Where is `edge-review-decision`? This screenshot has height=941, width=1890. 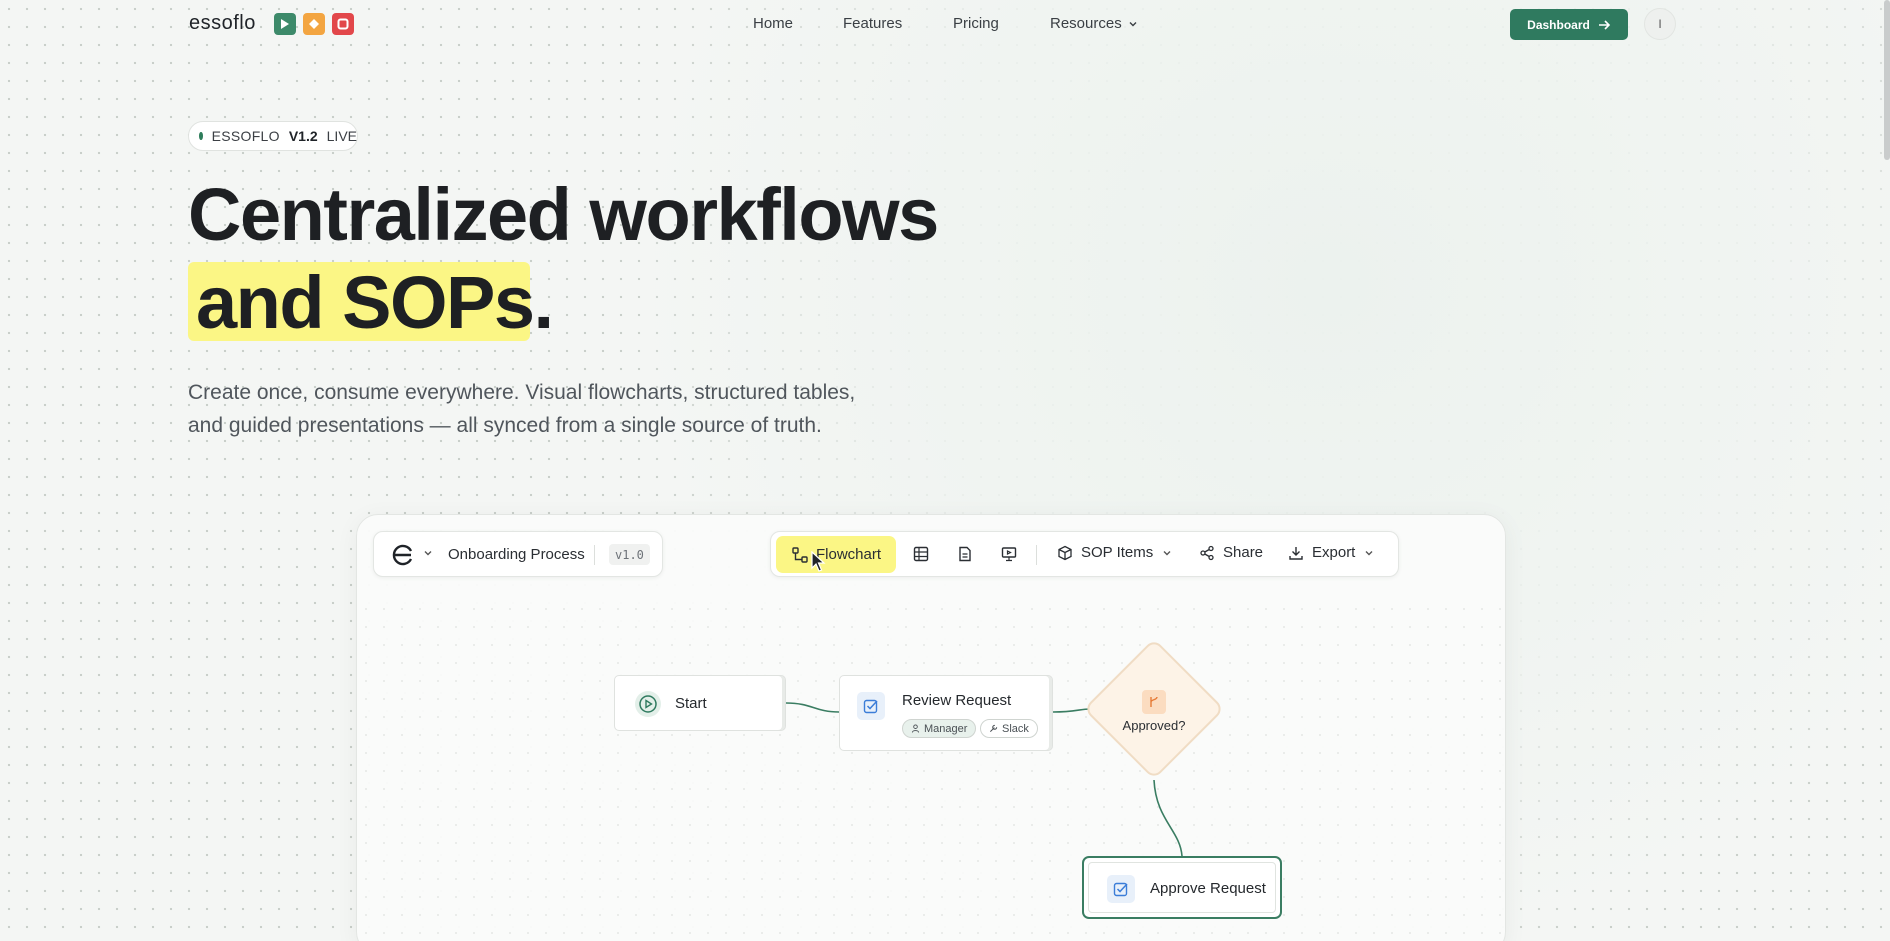
edge-review-decision is located at coordinates (1071, 710).